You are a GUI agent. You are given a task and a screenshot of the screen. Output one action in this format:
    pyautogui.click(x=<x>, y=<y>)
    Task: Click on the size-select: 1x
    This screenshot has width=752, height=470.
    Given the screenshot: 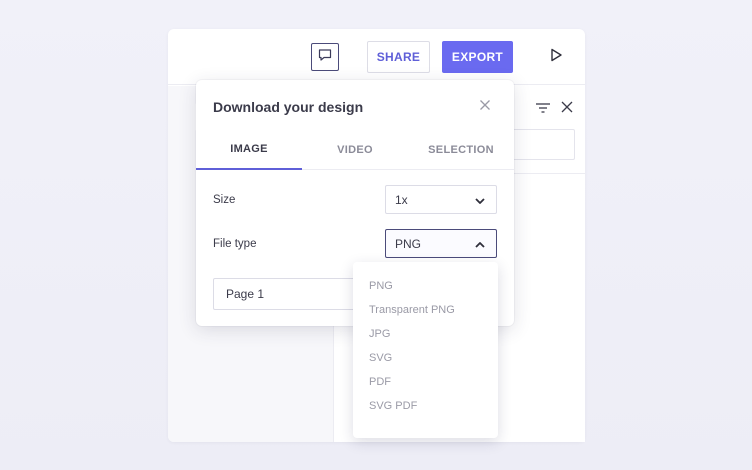 What is the action you would take?
    pyautogui.click(x=441, y=199)
    